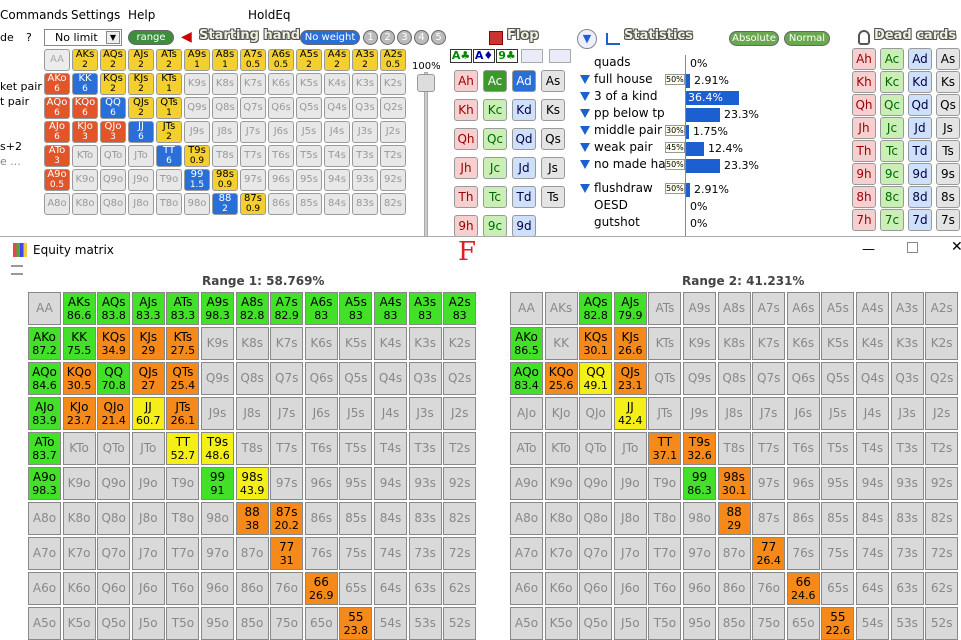 The width and height of the screenshot is (961, 640). What do you see at coordinates (734, 308) in the screenshot?
I see `equity-cell: A8s` at bounding box center [734, 308].